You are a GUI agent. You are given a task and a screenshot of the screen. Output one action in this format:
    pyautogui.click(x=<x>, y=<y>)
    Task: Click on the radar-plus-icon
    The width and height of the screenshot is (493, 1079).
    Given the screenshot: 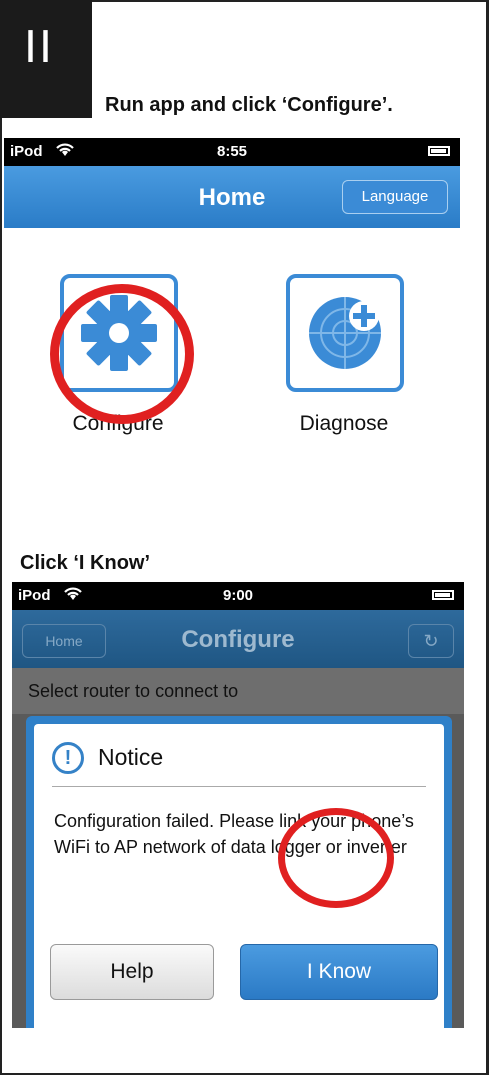 What is the action you would take?
    pyautogui.click(x=345, y=333)
    